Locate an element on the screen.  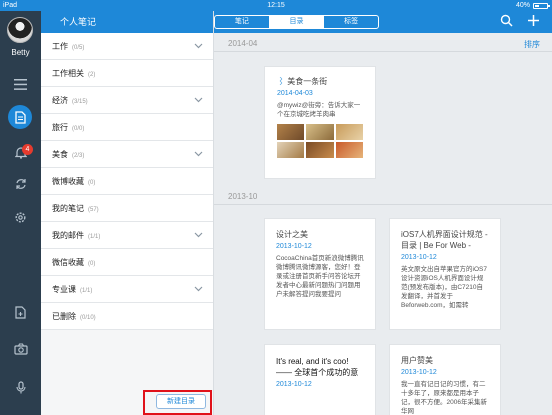
note-title: It's real, and it's coo! —— 全球首个成功的意 is located at coordinates (317, 367).